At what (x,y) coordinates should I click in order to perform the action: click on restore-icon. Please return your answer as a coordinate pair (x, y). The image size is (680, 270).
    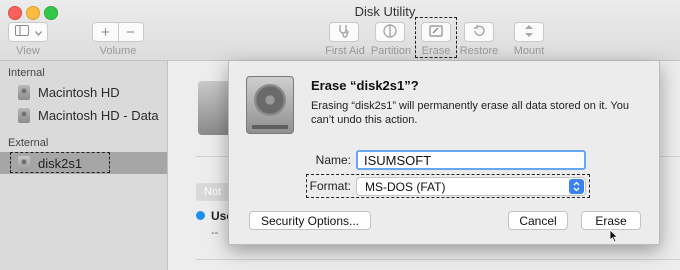
    Looking at the image, I should click on (479, 32).